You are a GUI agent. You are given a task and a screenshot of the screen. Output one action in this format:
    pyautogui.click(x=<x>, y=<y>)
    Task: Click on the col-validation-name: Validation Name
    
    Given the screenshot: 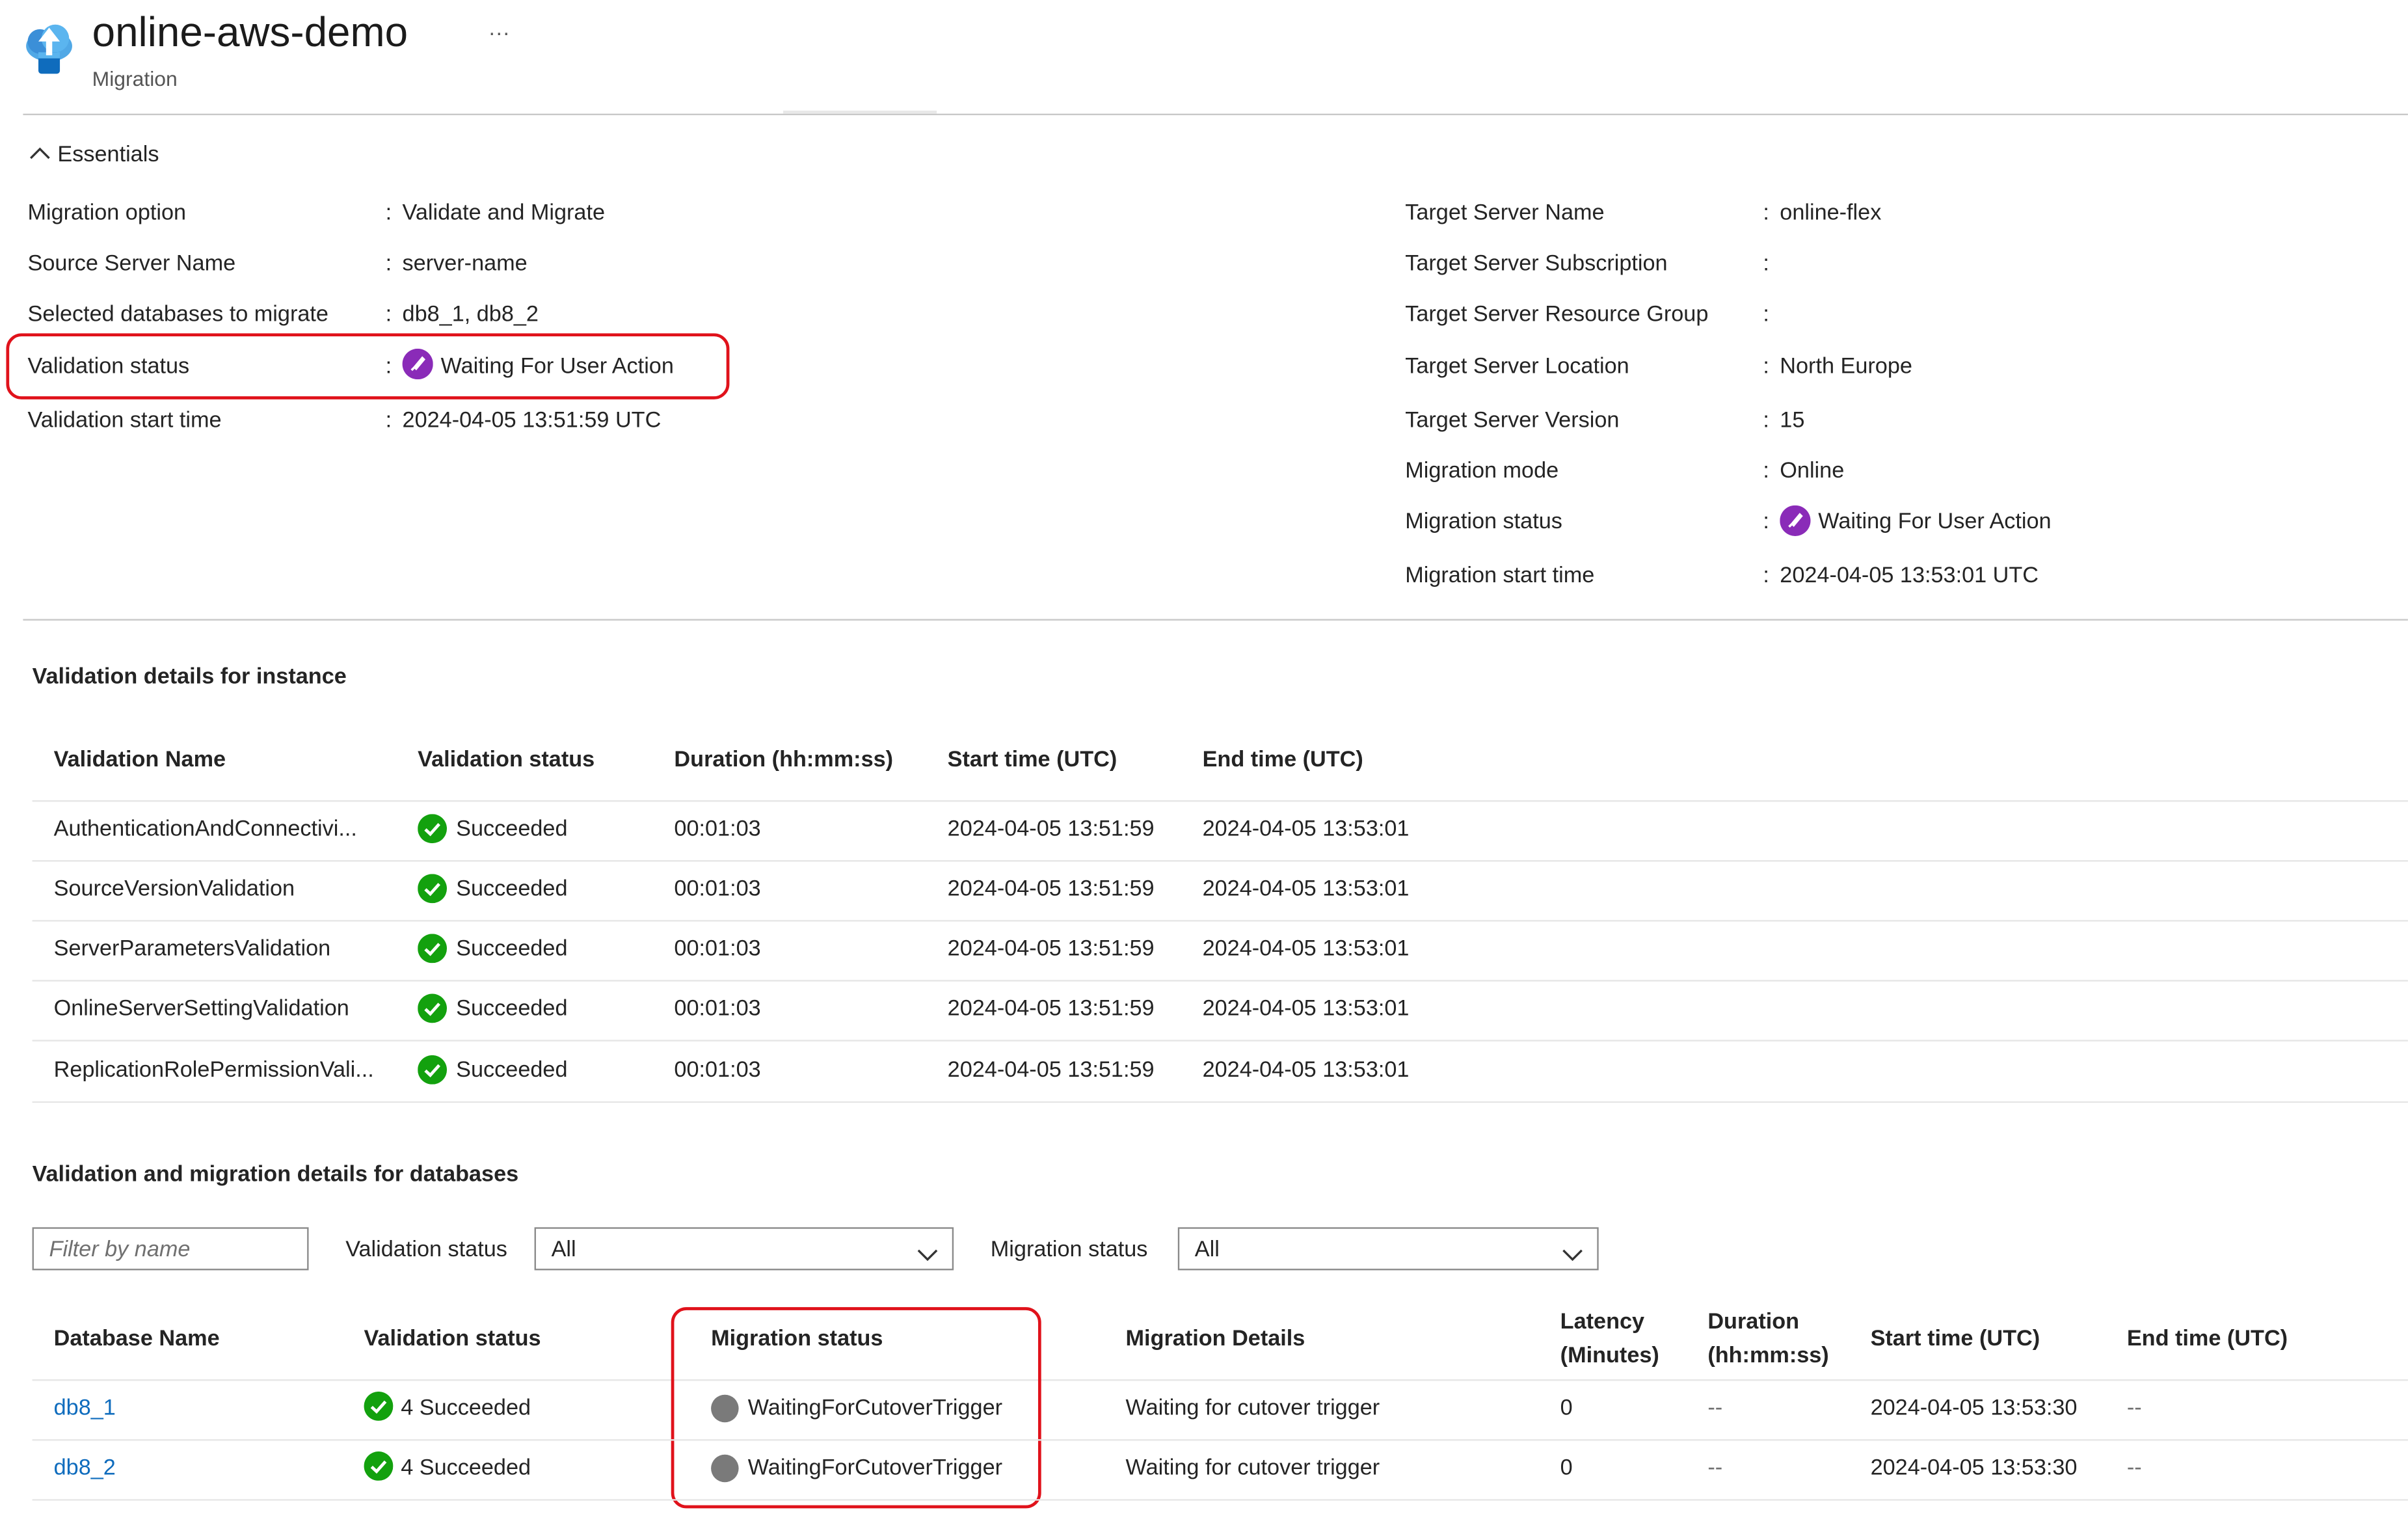 What is the action you would take?
    pyautogui.click(x=140, y=760)
    